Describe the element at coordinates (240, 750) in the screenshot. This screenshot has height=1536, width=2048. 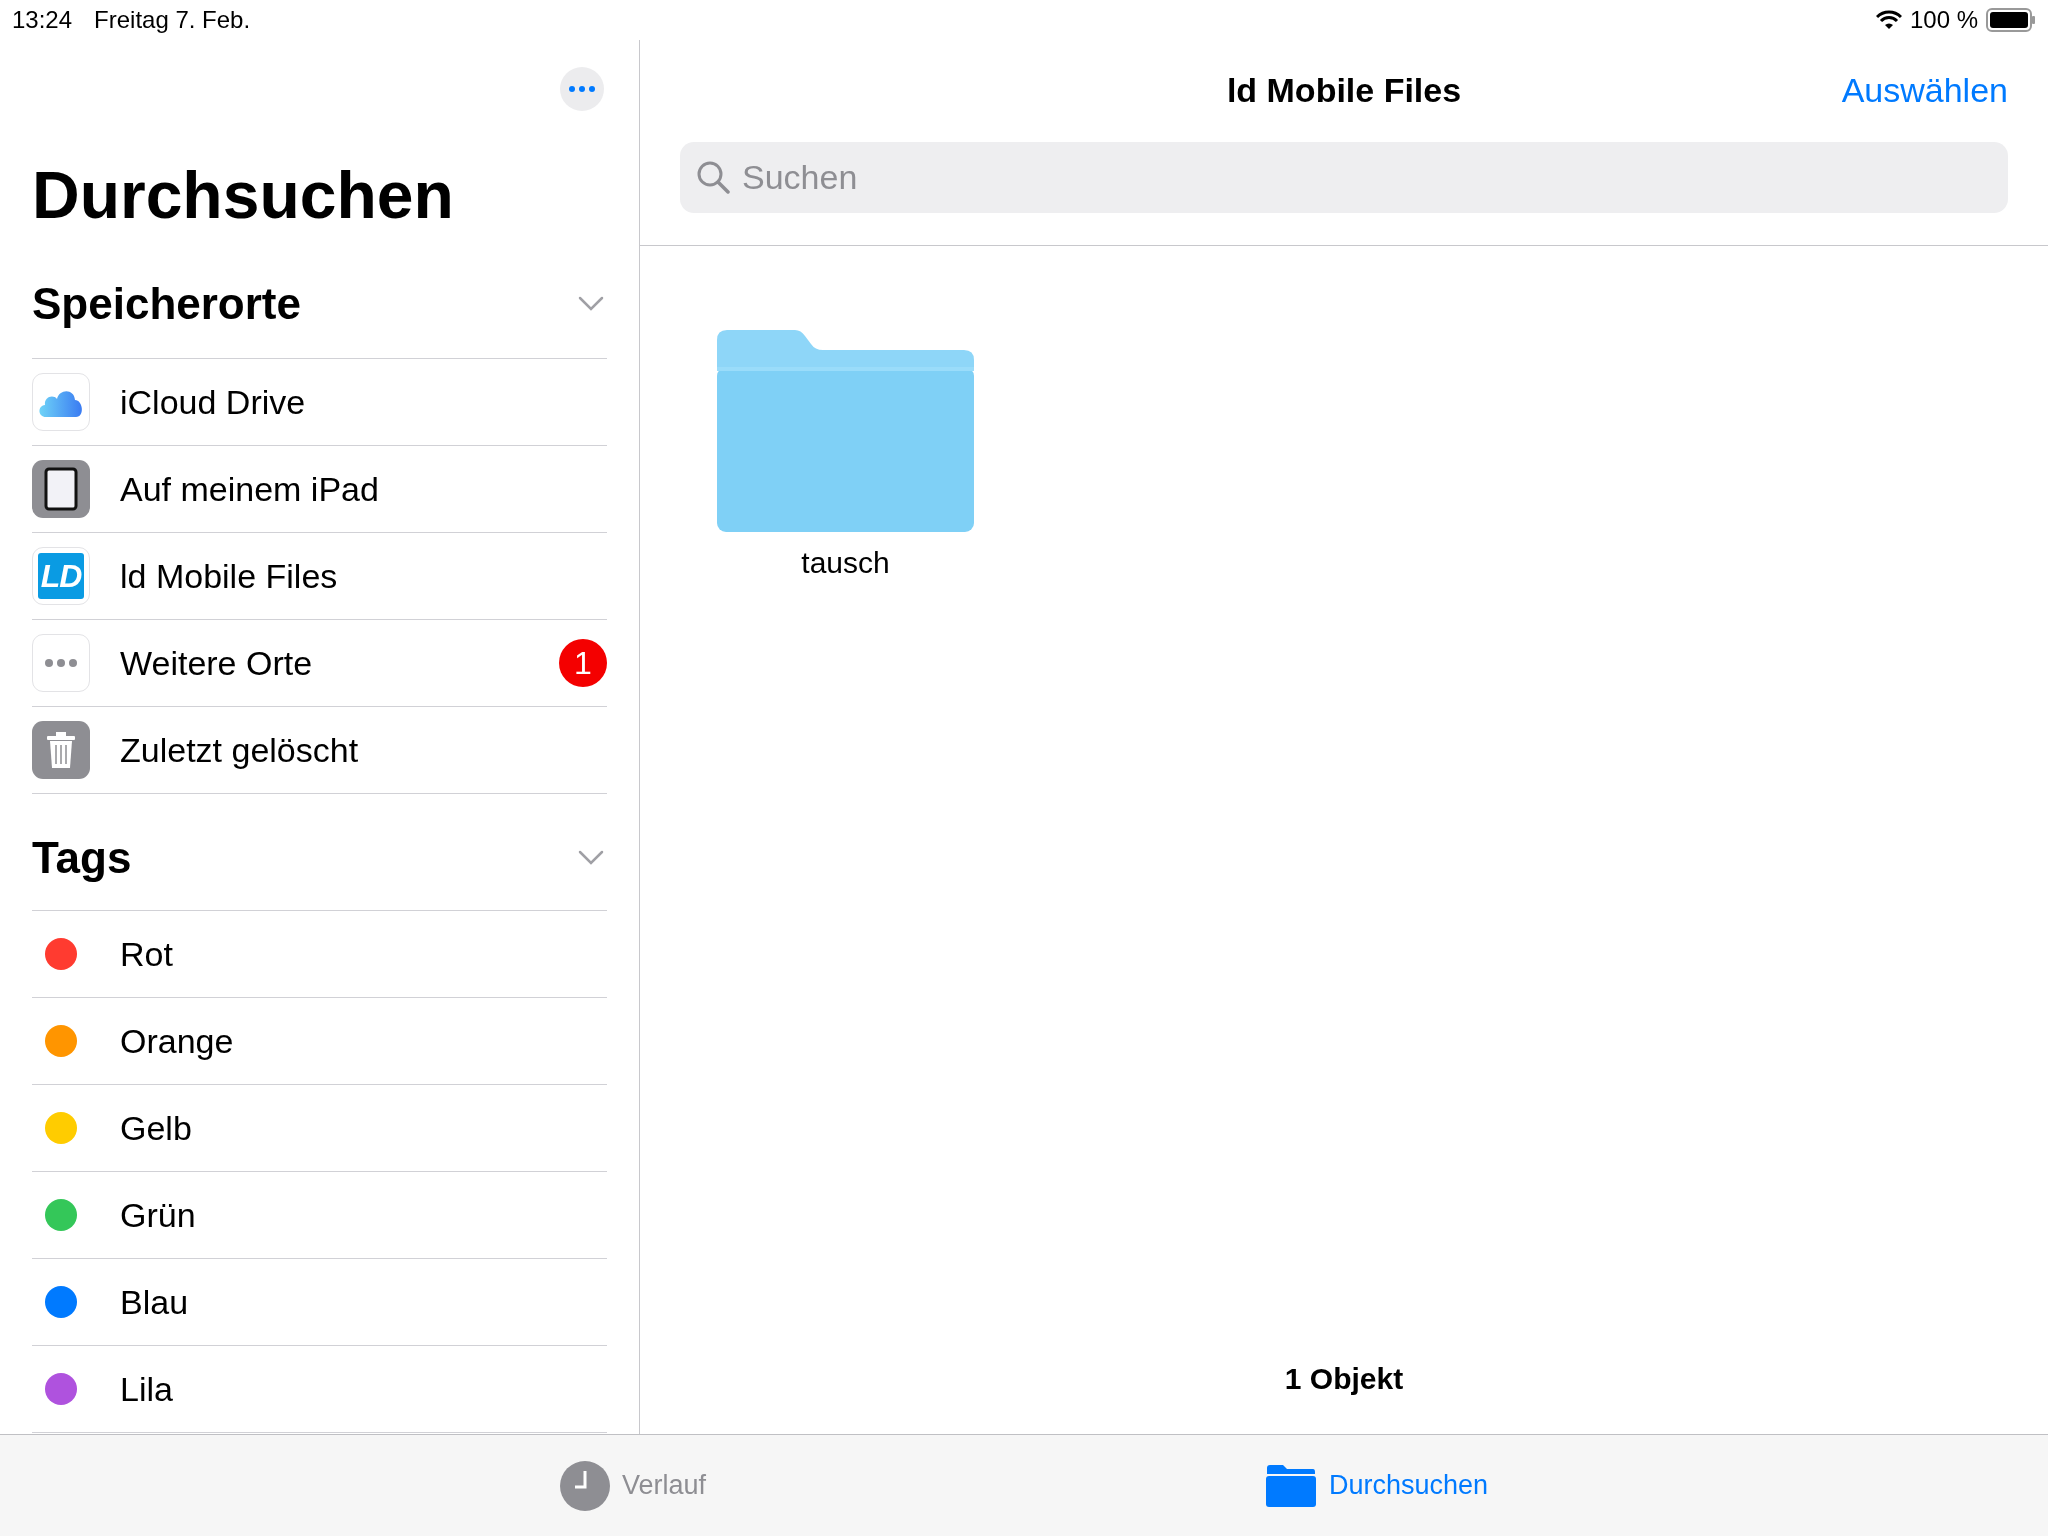
I see `row-label: Zuletzt gelöscht` at that location.